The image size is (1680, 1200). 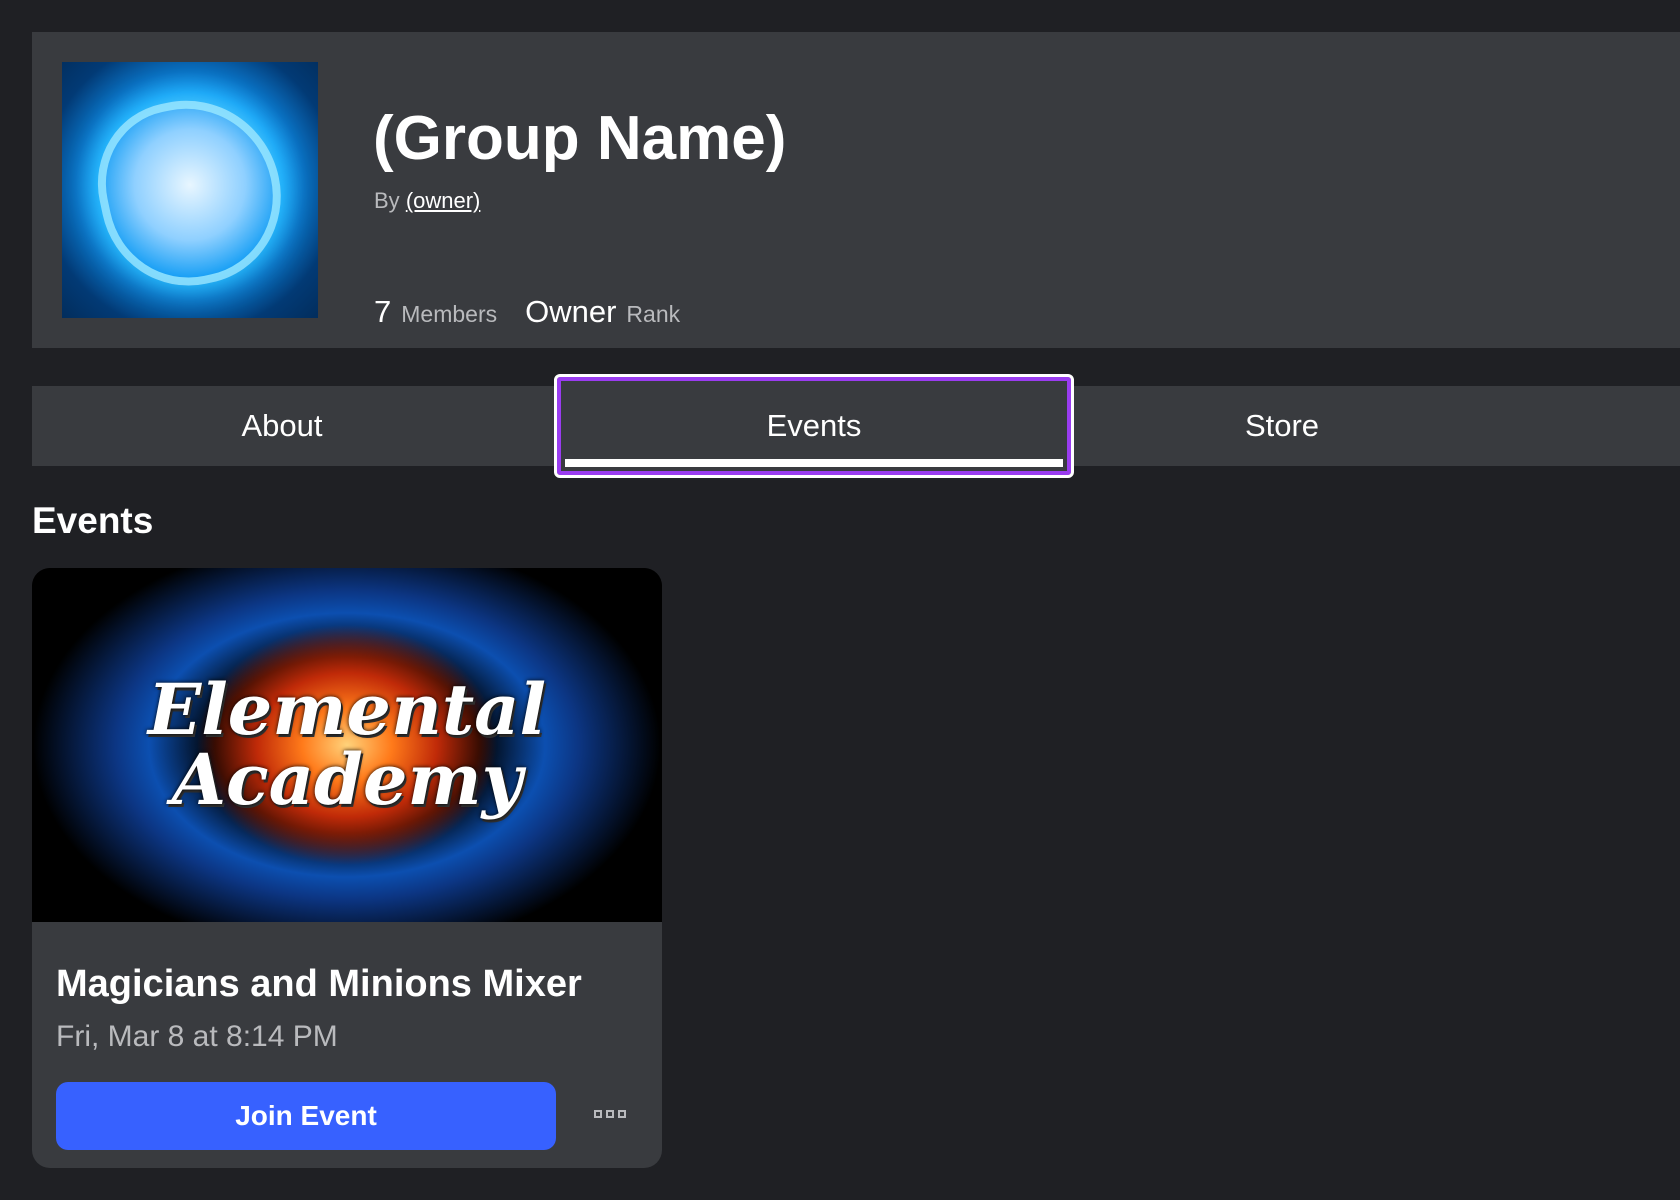 I want to click on portal-ring-graphic, so click(x=190, y=192).